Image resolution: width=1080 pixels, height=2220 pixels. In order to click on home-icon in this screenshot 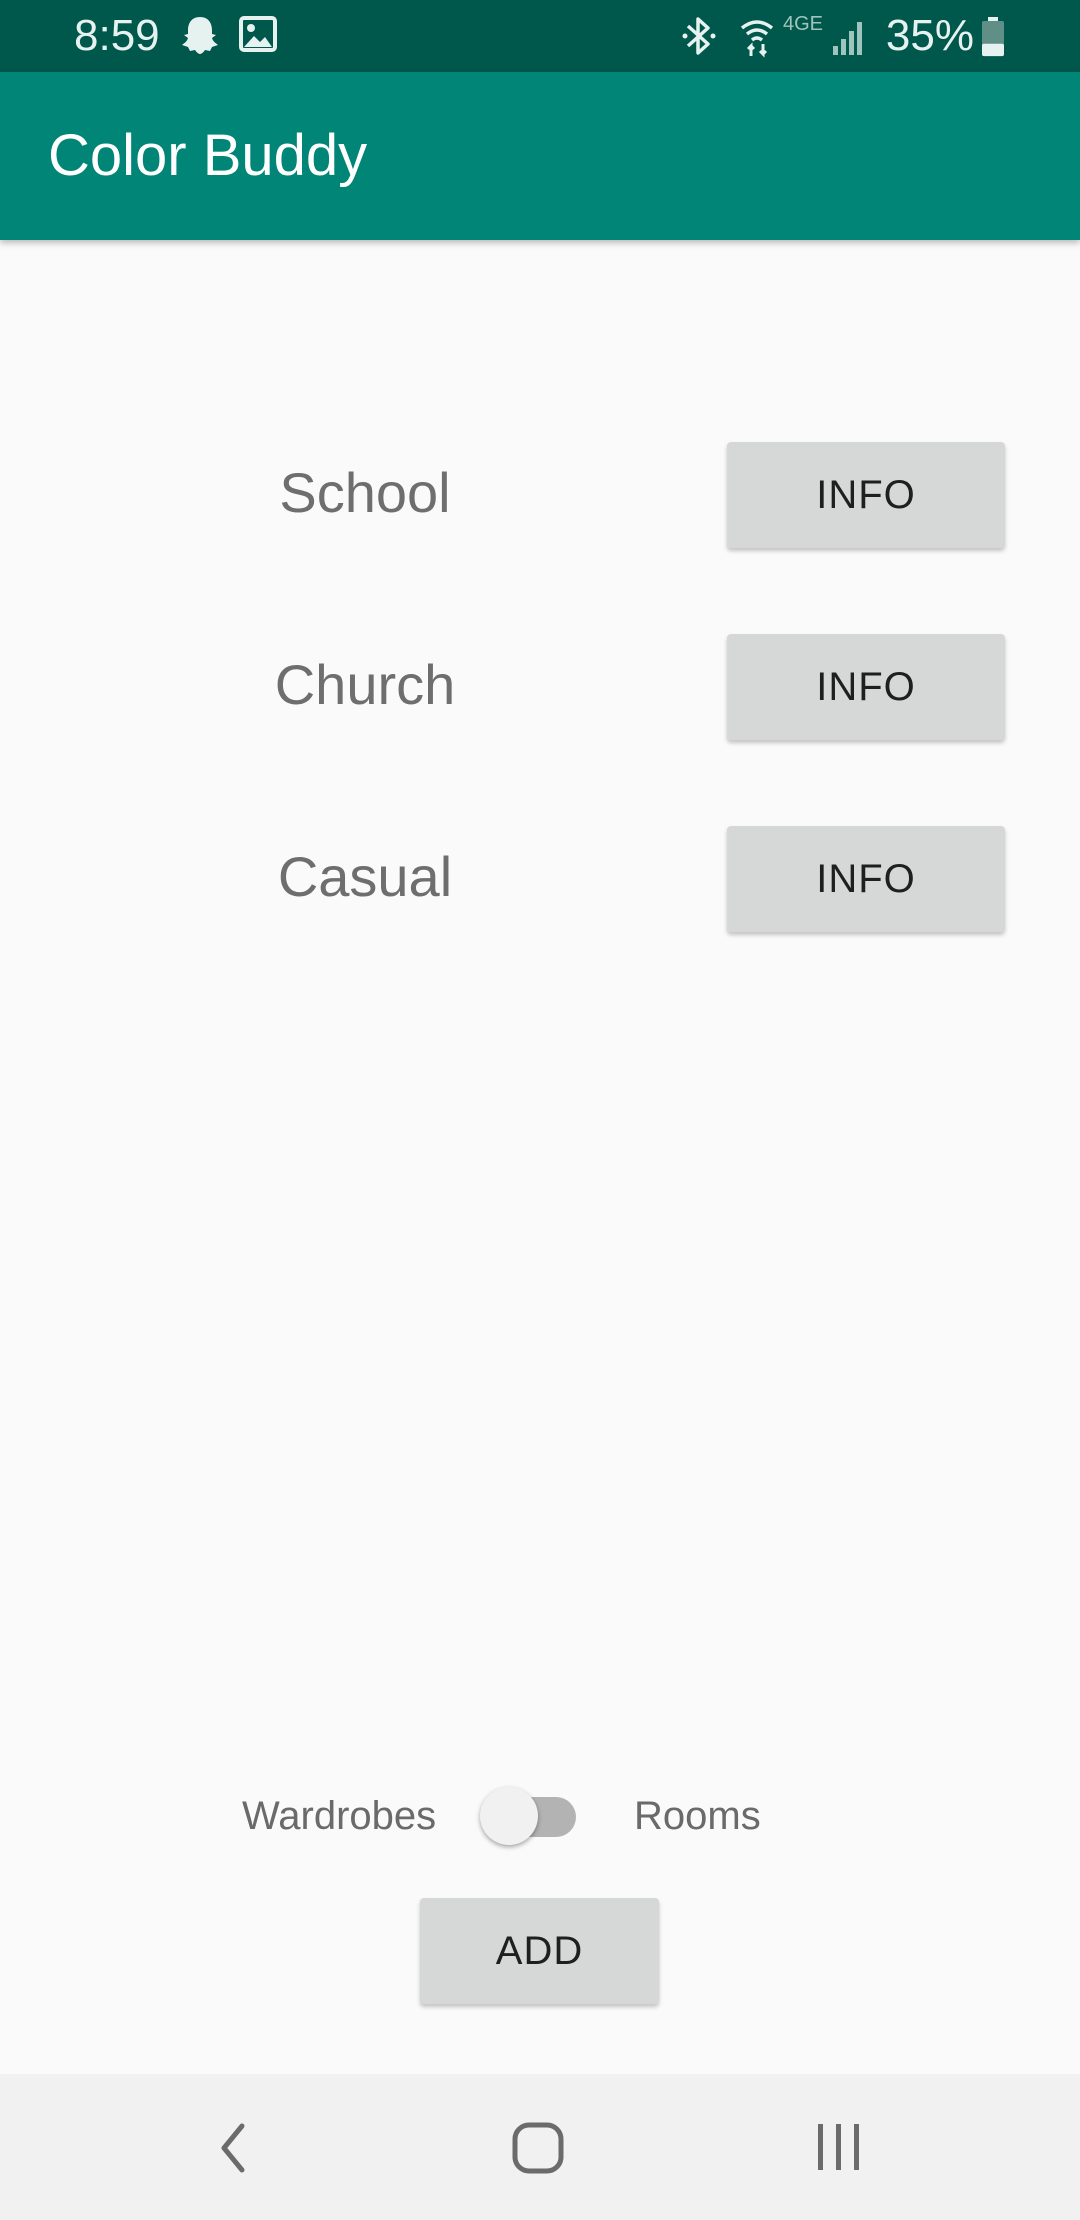, I will do `click(538, 2150)`.